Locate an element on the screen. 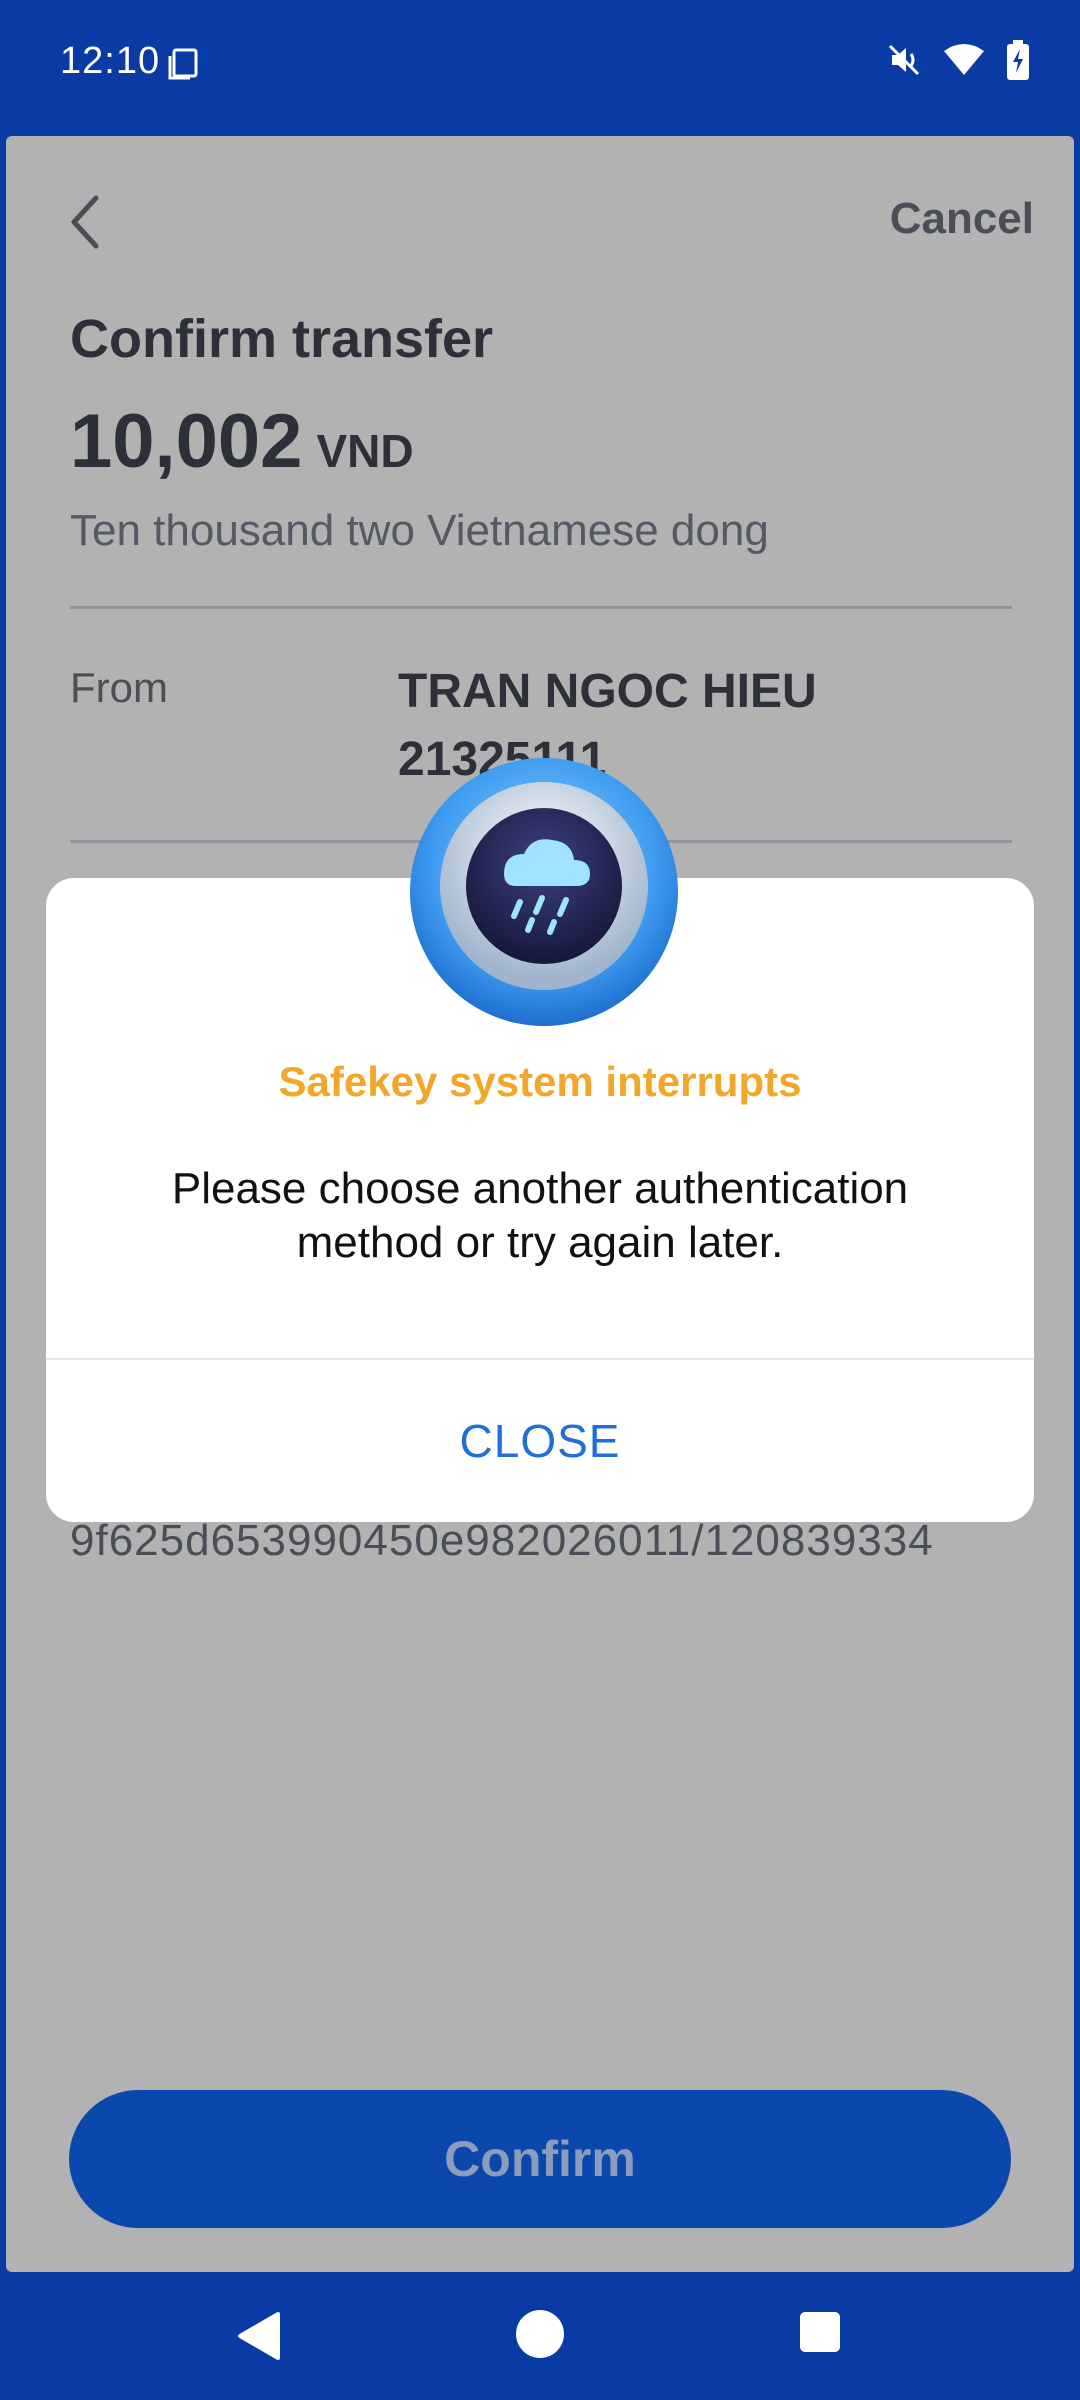 This screenshot has width=1080, height=2400. confirm-button-label: Confirm is located at coordinates (540, 2159).